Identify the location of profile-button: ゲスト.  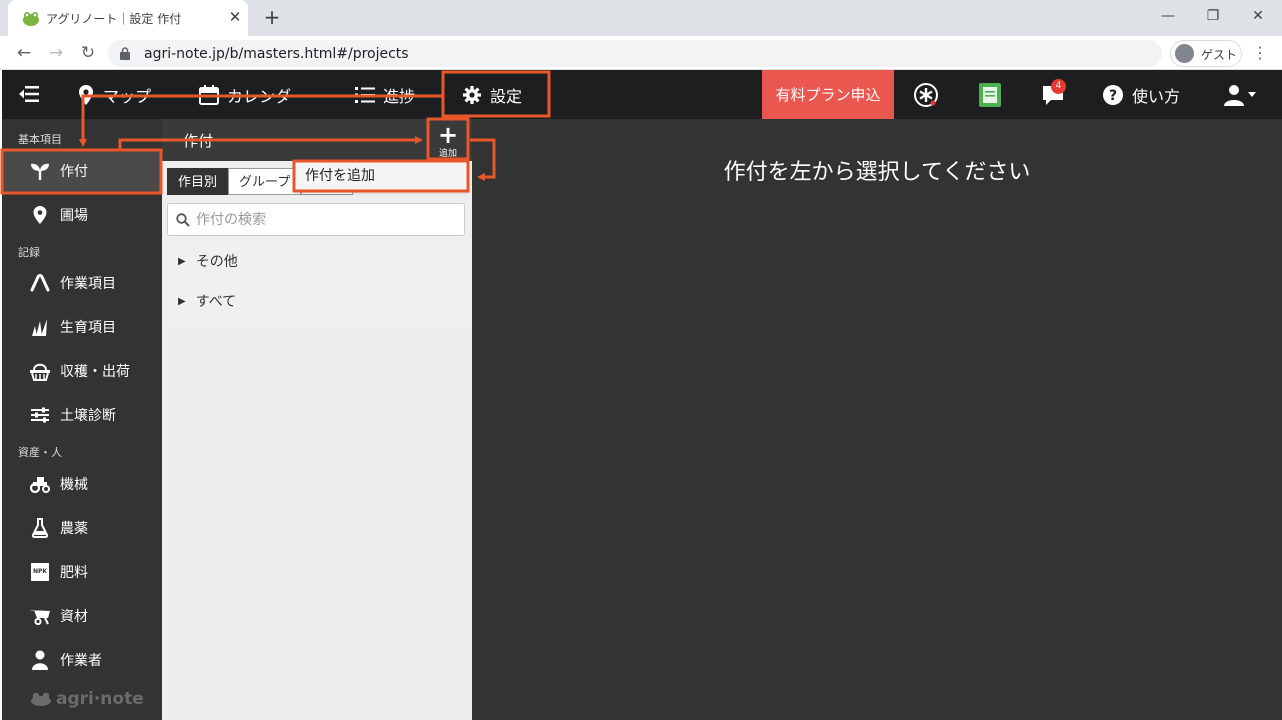
(1206, 53).